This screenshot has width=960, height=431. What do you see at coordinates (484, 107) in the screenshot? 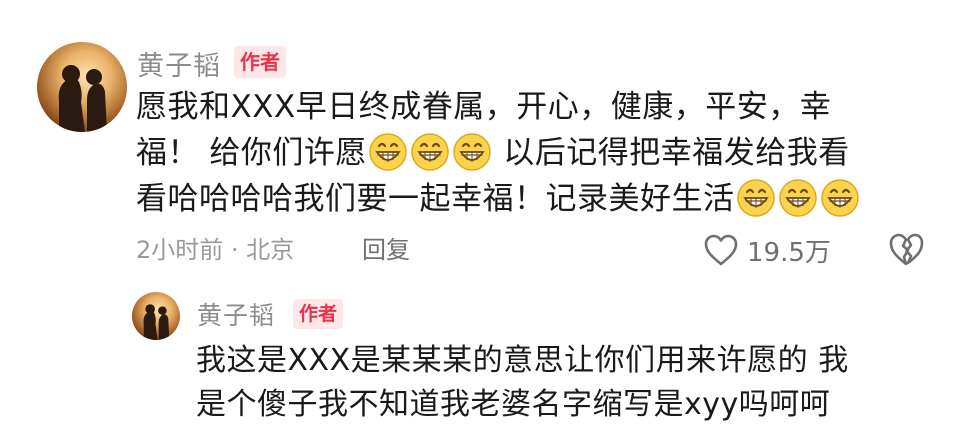
I see `comment-line-1: 愿我和XXX早日终成眷属，开心，健康，平安，幸` at bounding box center [484, 107].